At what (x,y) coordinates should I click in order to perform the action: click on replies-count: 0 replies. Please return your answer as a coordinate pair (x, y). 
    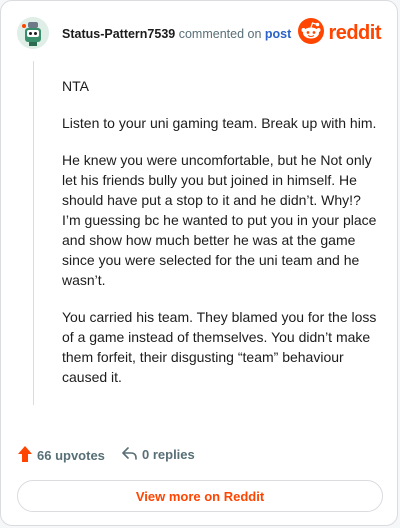
    Looking at the image, I should click on (168, 454).